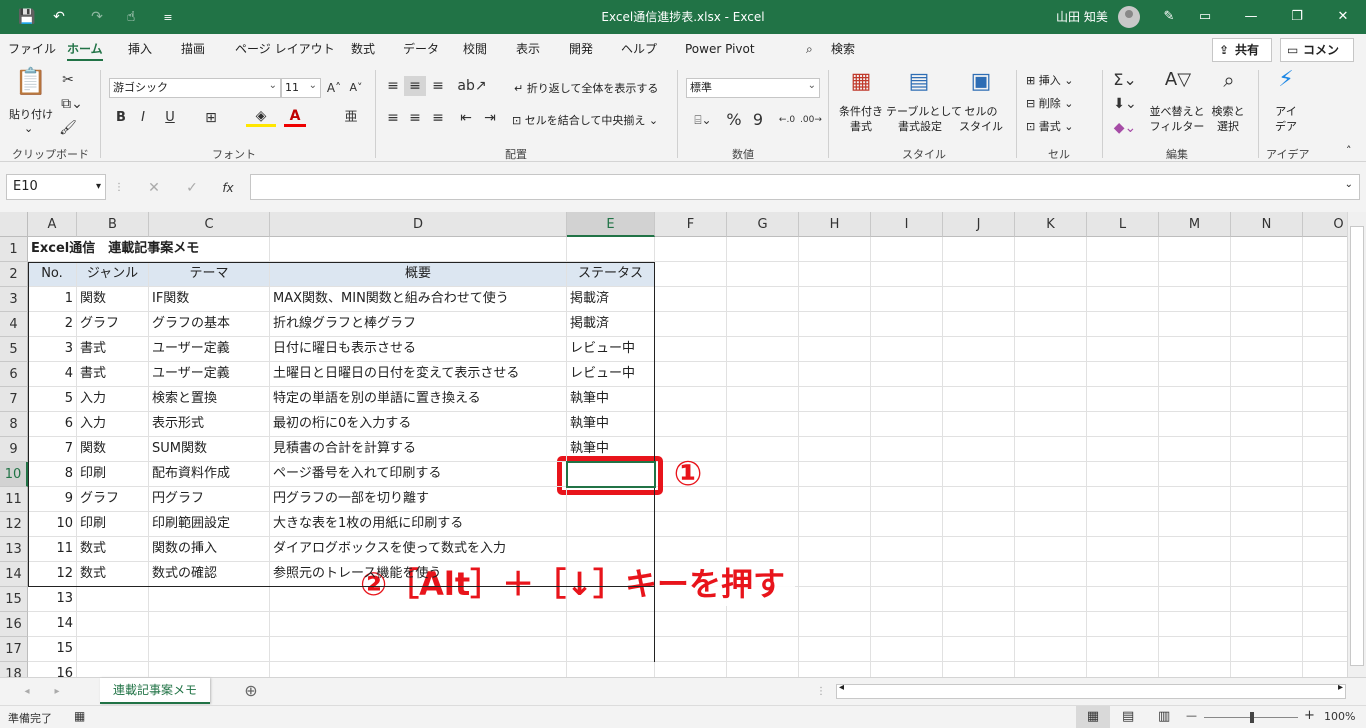  Describe the element at coordinates (919, 82) in the screenshot. I see `format-as-table-icon: ▤` at that location.